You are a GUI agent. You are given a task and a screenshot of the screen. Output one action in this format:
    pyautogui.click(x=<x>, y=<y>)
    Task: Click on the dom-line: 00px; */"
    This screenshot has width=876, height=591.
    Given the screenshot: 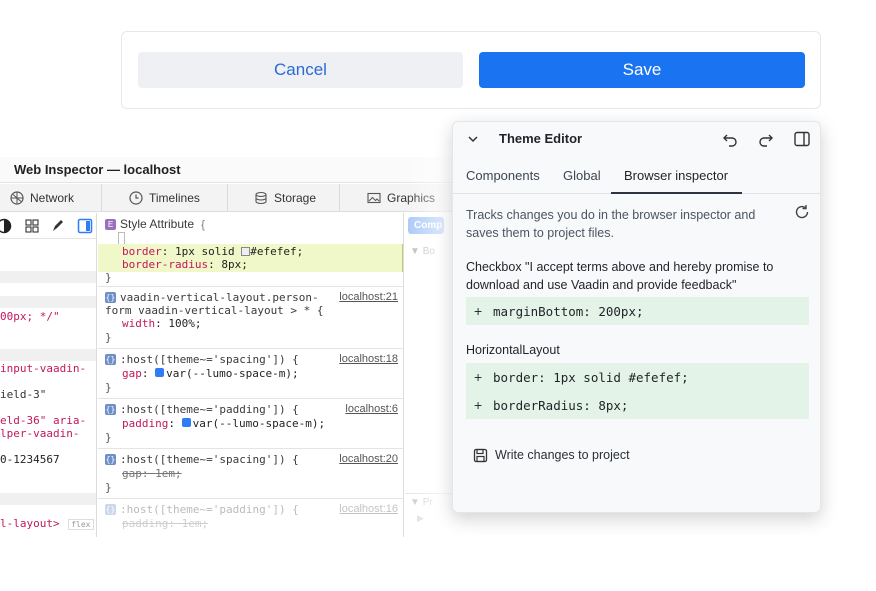 What is the action you would take?
    pyautogui.click(x=48, y=316)
    